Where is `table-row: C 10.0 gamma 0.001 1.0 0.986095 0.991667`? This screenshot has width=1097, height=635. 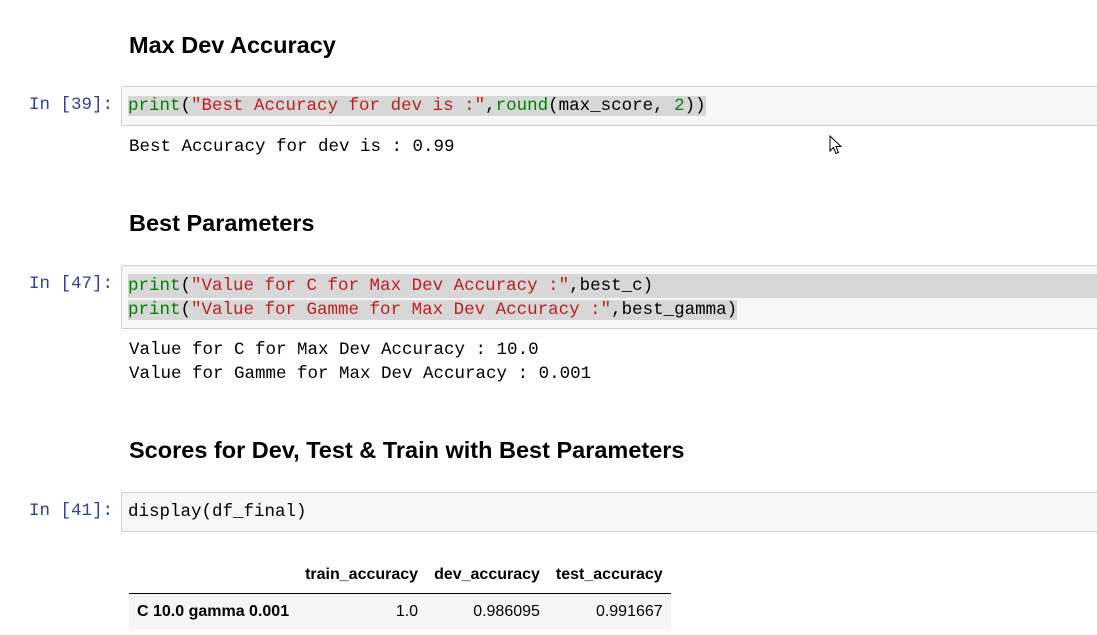
table-row: C 10.0 gamma 0.001 1.0 0.986095 0.991667 is located at coordinates (400, 611).